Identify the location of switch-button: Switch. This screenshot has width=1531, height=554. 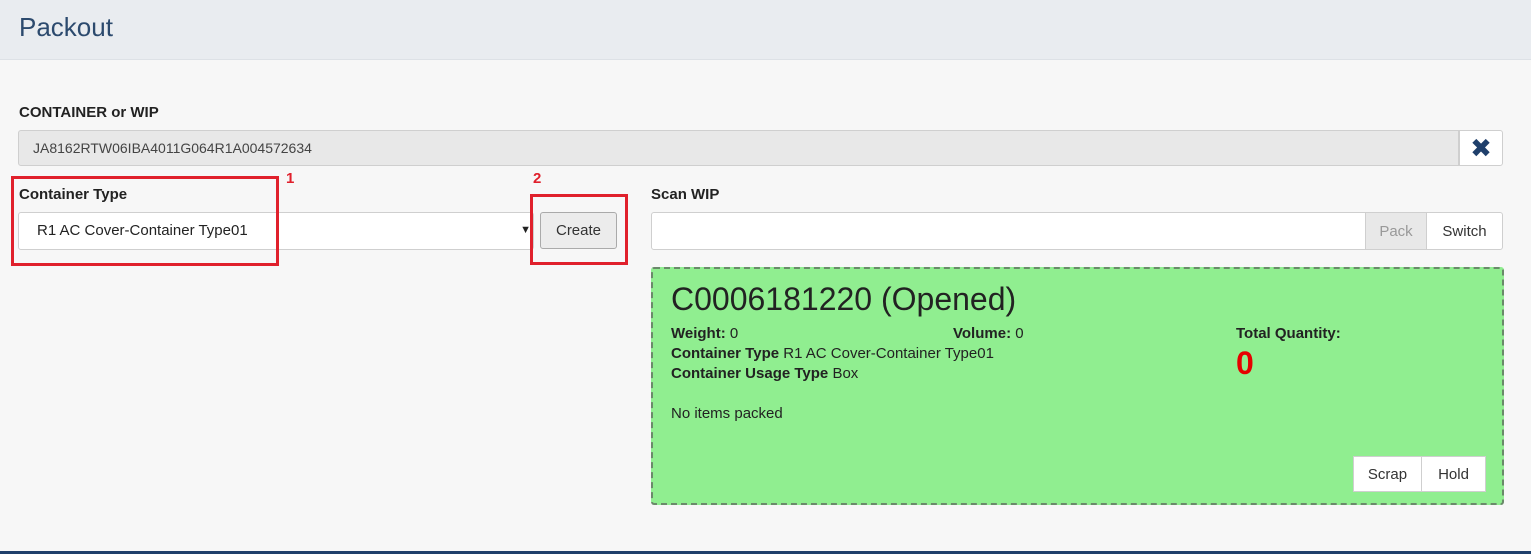
(1464, 231).